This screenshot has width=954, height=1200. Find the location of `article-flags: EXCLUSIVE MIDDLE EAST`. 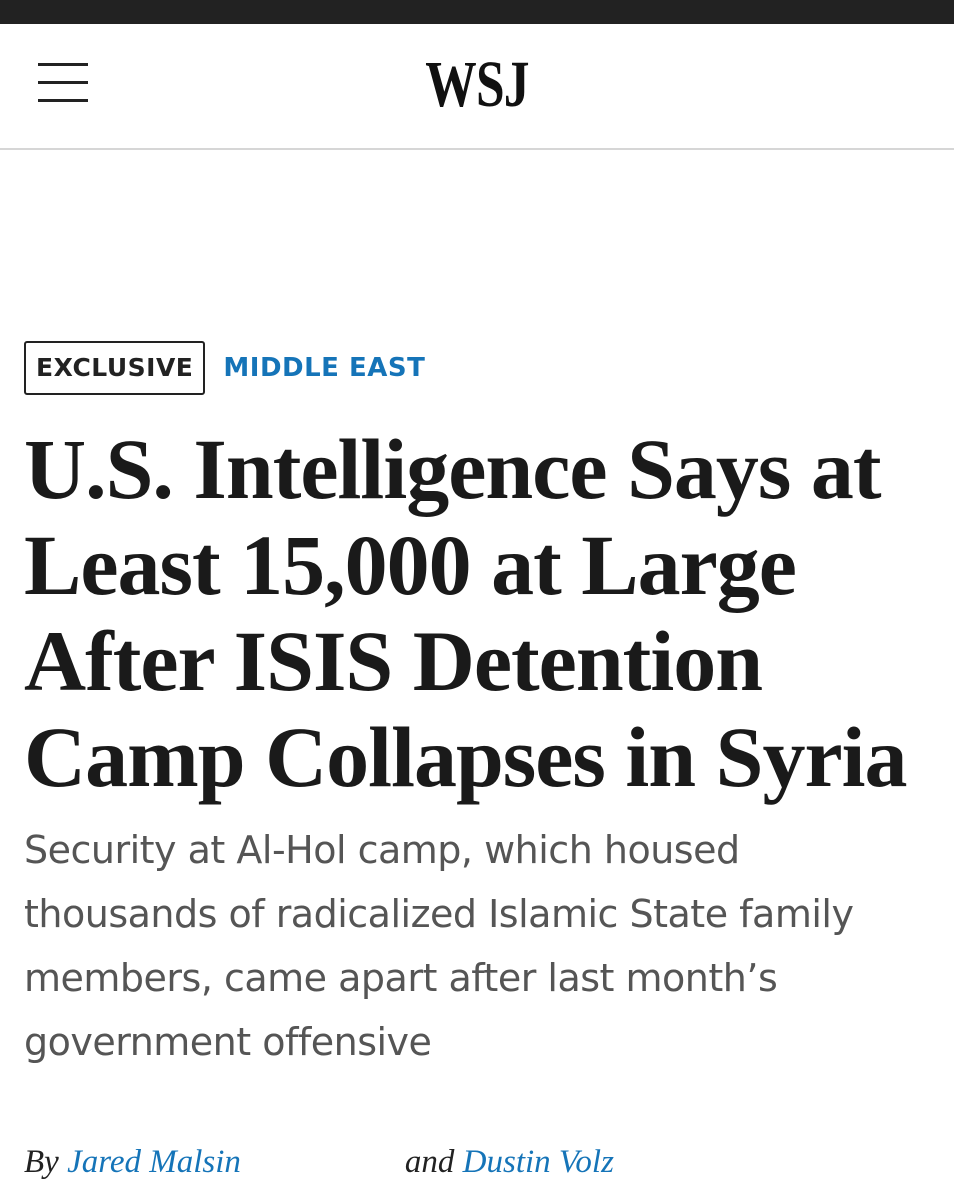

article-flags: EXCLUSIVE MIDDLE EAST is located at coordinates (224, 368).